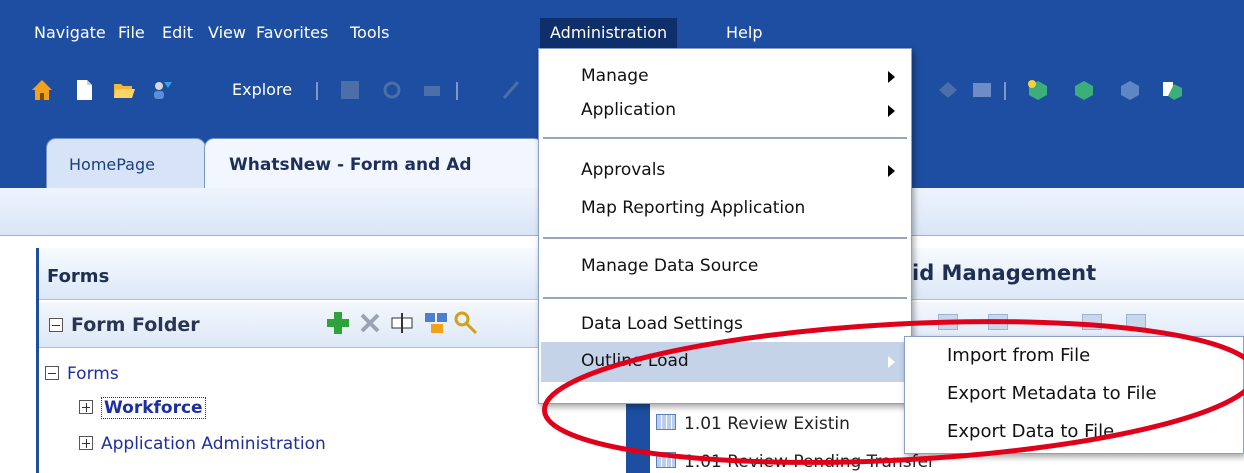 This screenshot has height=473, width=1244. What do you see at coordinates (725, 170) in the screenshot?
I see `menu-item-approvals: Approvals` at bounding box center [725, 170].